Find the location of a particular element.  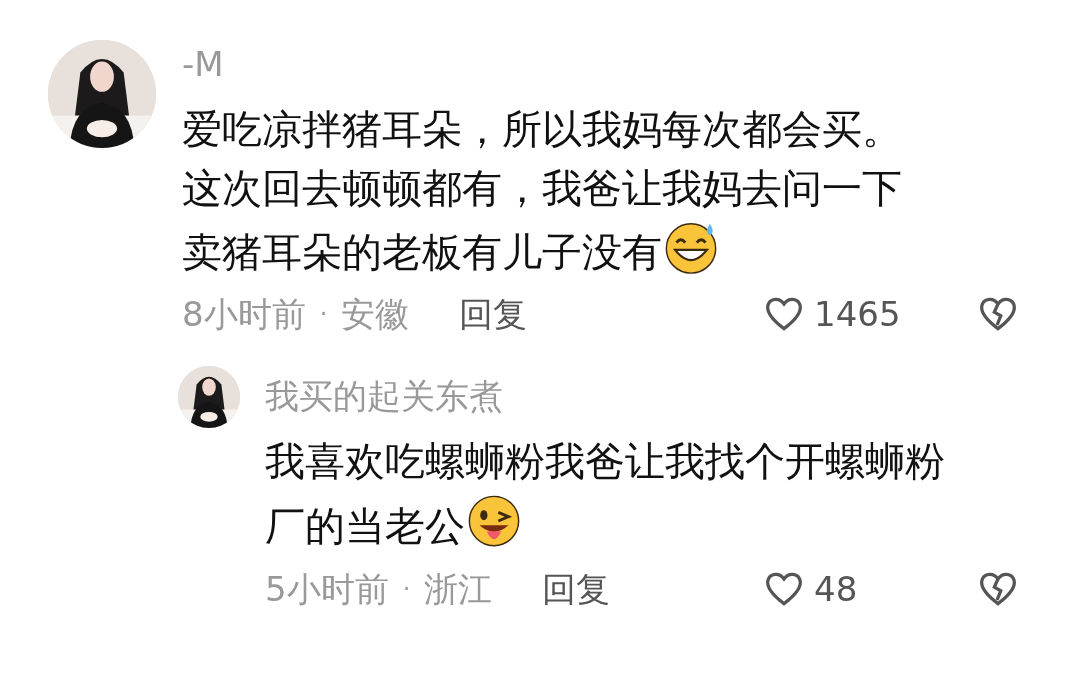

like-count: 48 is located at coordinates (836, 589).